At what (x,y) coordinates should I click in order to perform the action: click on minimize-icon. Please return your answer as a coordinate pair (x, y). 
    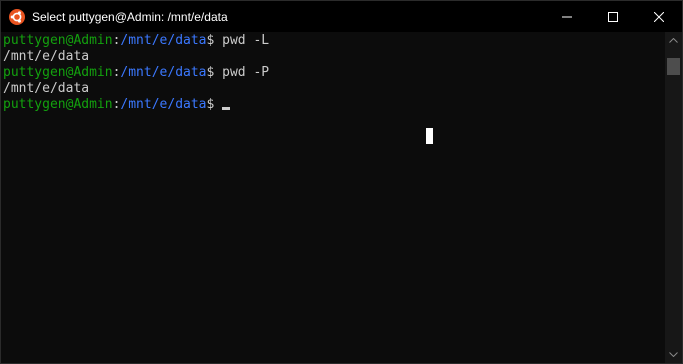
    Looking at the image, I should click on (567, 16).